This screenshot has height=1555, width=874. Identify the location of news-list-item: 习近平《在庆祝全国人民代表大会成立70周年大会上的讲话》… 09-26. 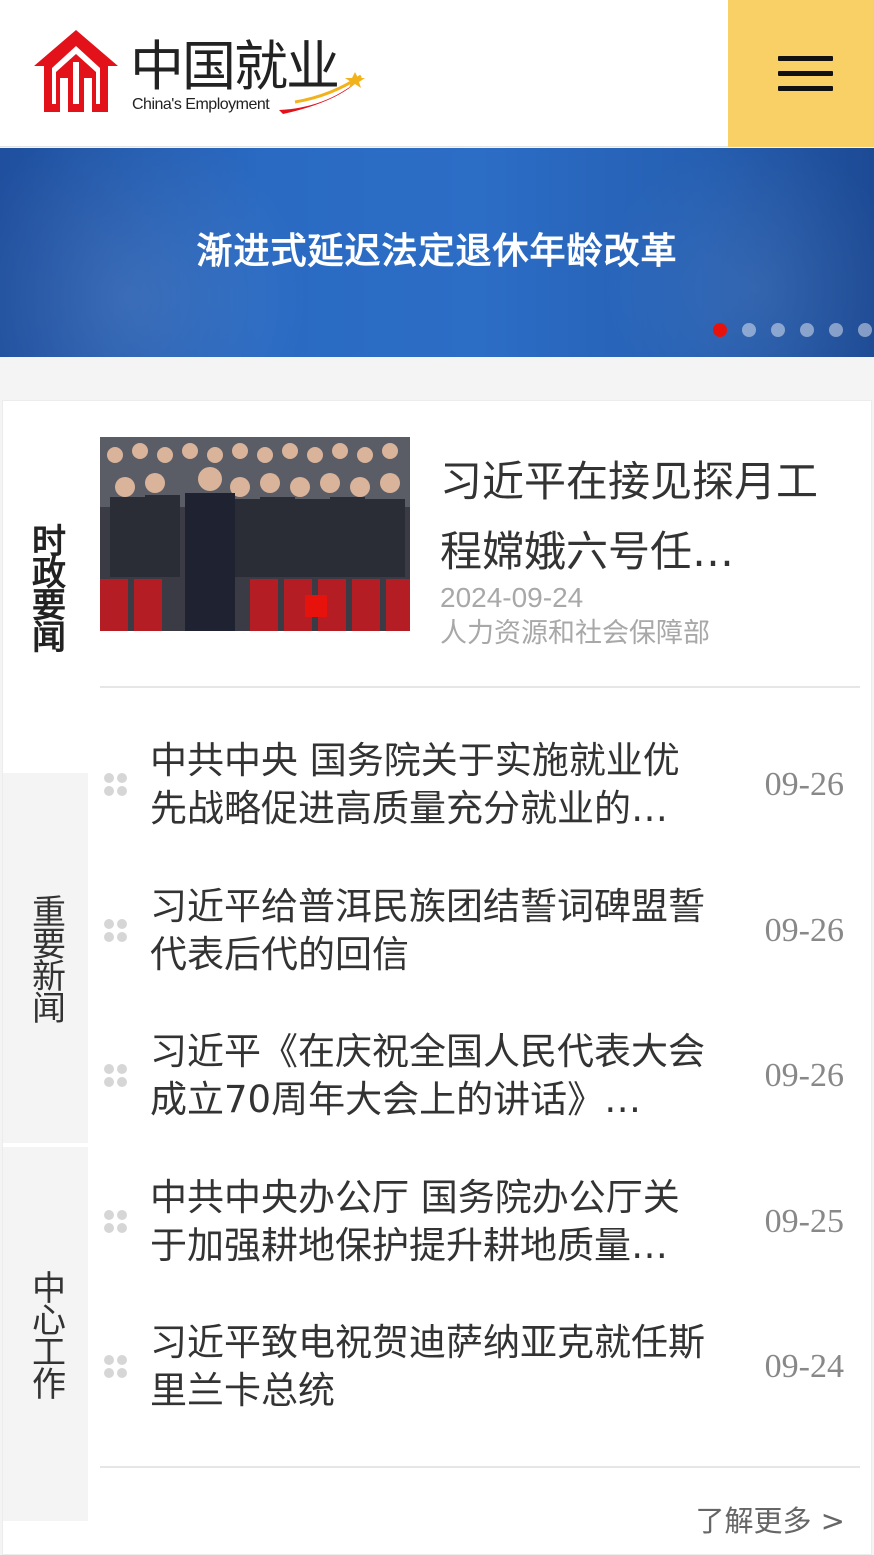
(480, 1078).